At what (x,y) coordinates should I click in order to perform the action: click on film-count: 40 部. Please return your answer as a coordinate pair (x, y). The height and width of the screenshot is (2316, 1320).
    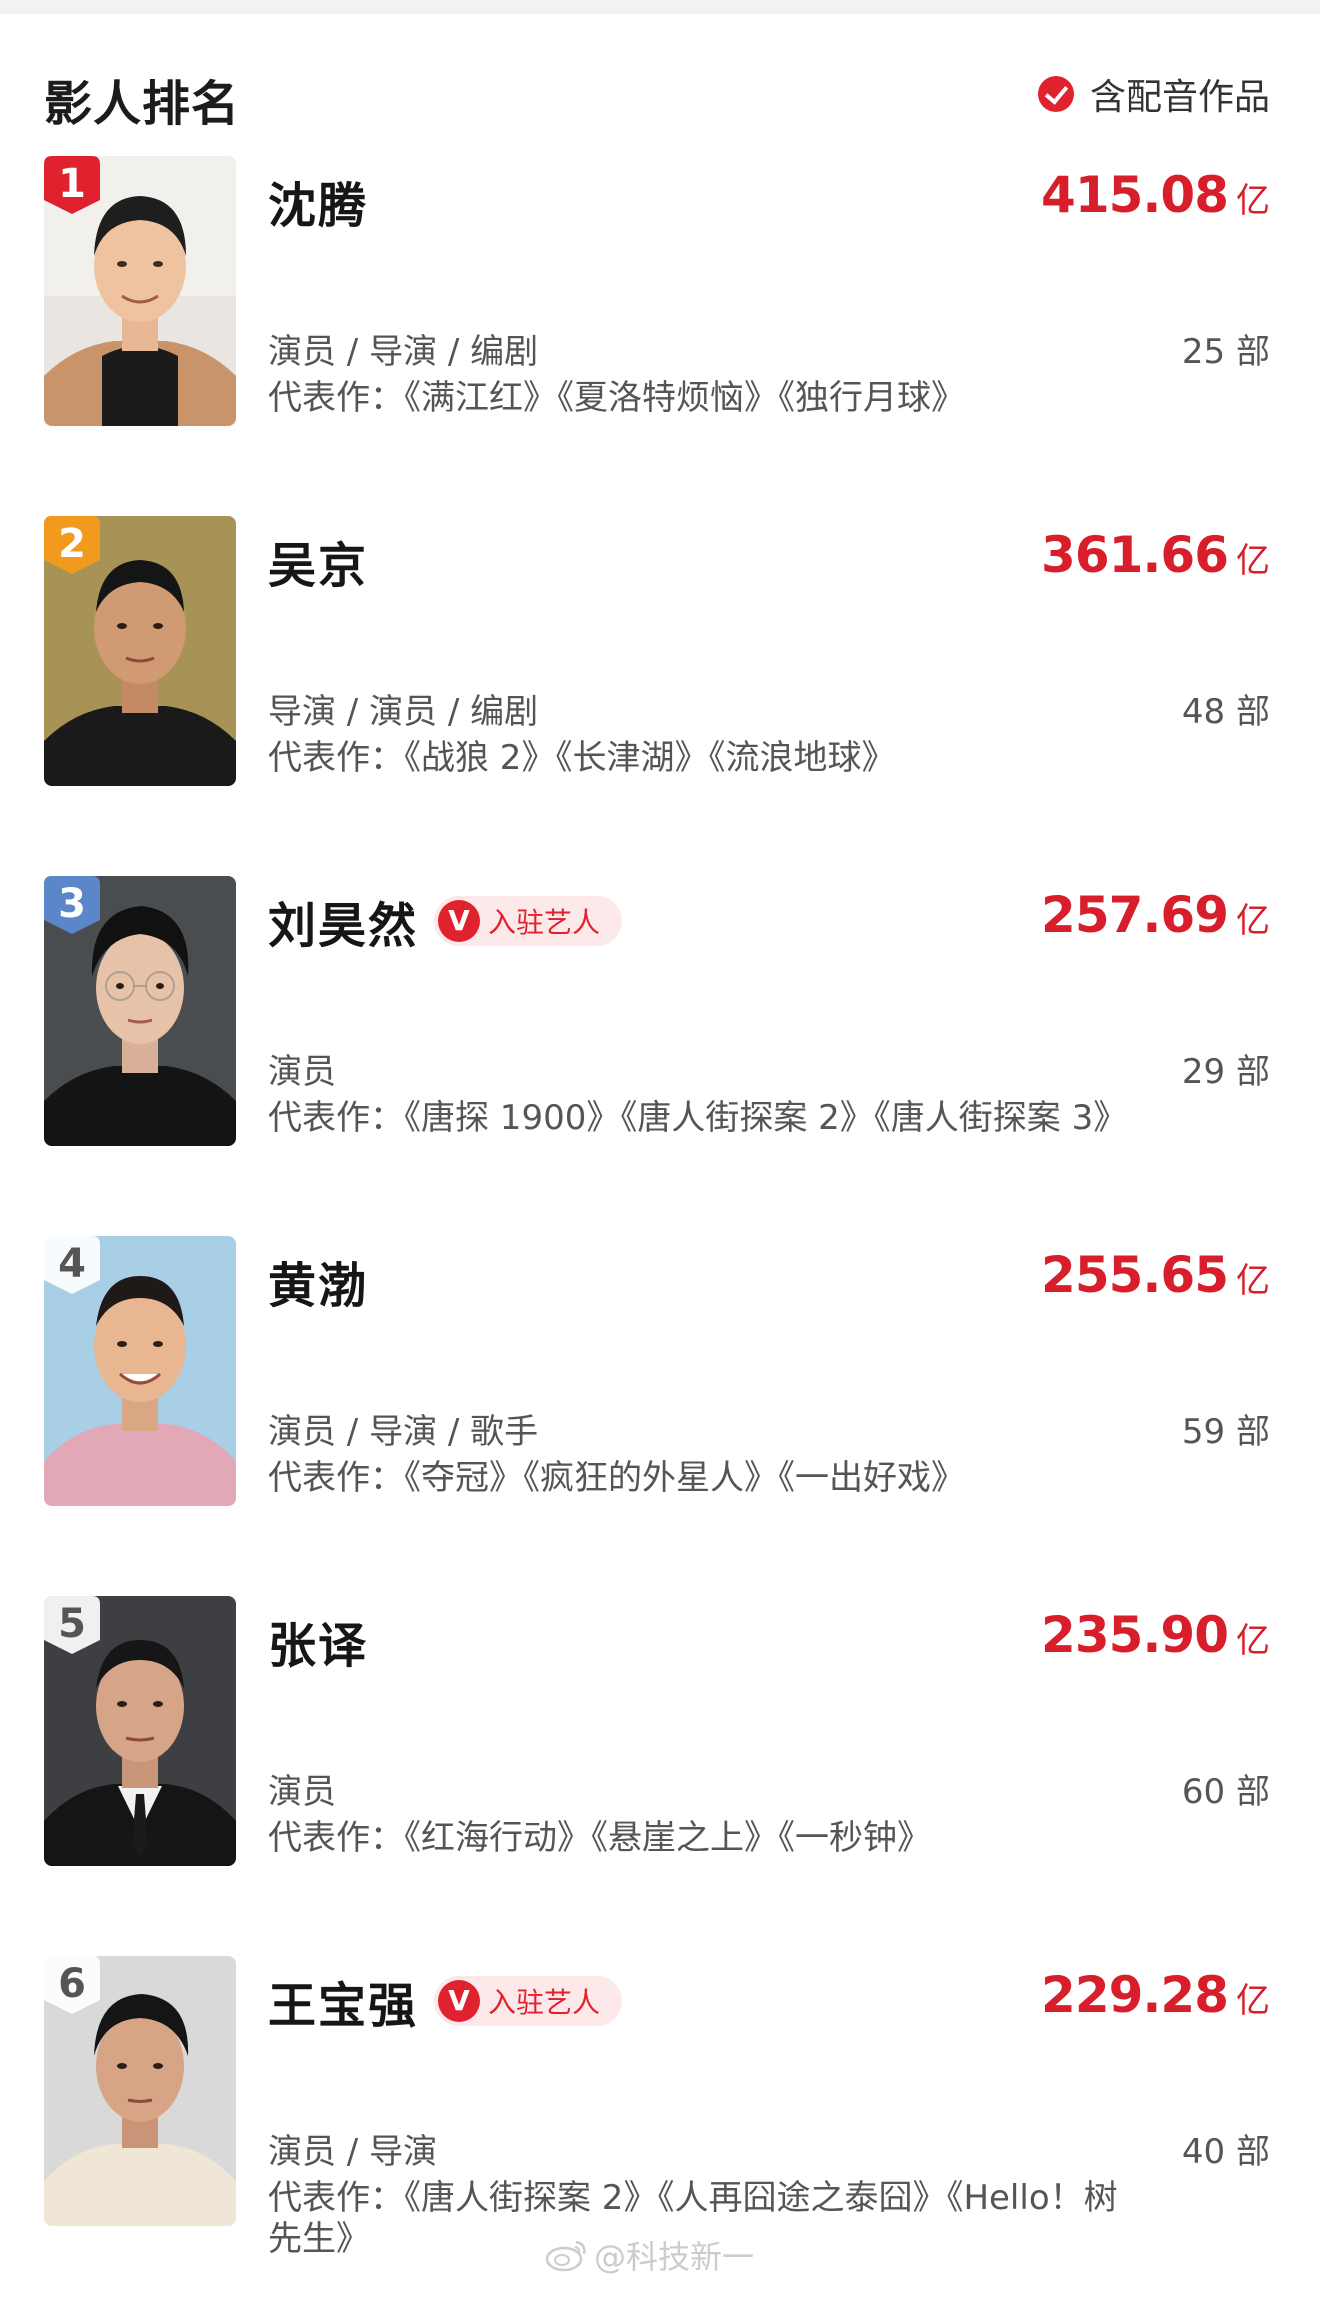
    Looking at the image, I should click on (1225, 2152).